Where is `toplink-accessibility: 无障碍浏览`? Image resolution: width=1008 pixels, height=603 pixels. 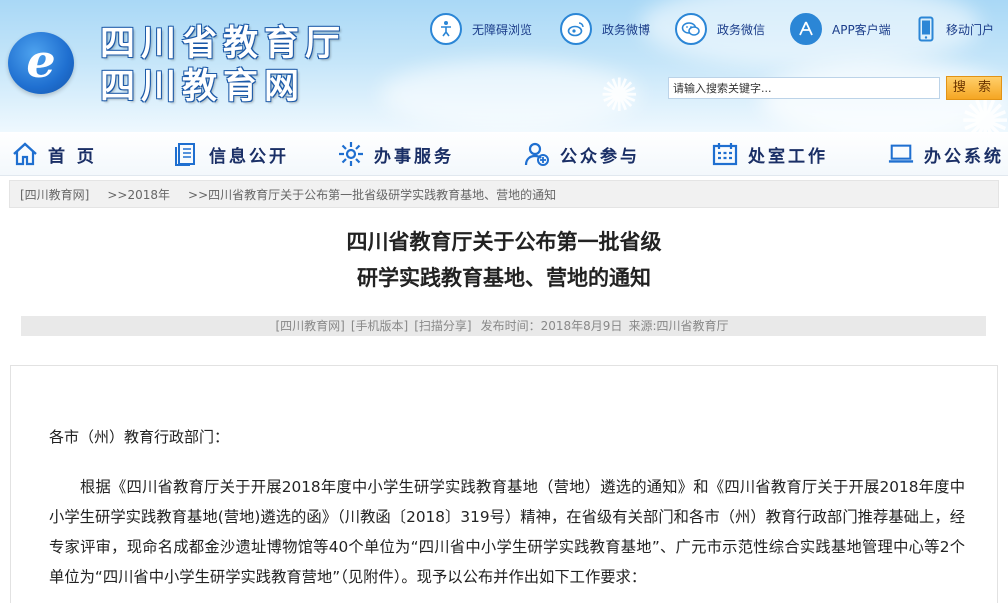 toplink-accessibility: 无障碍浏览 is located at coordinates (481, 29).